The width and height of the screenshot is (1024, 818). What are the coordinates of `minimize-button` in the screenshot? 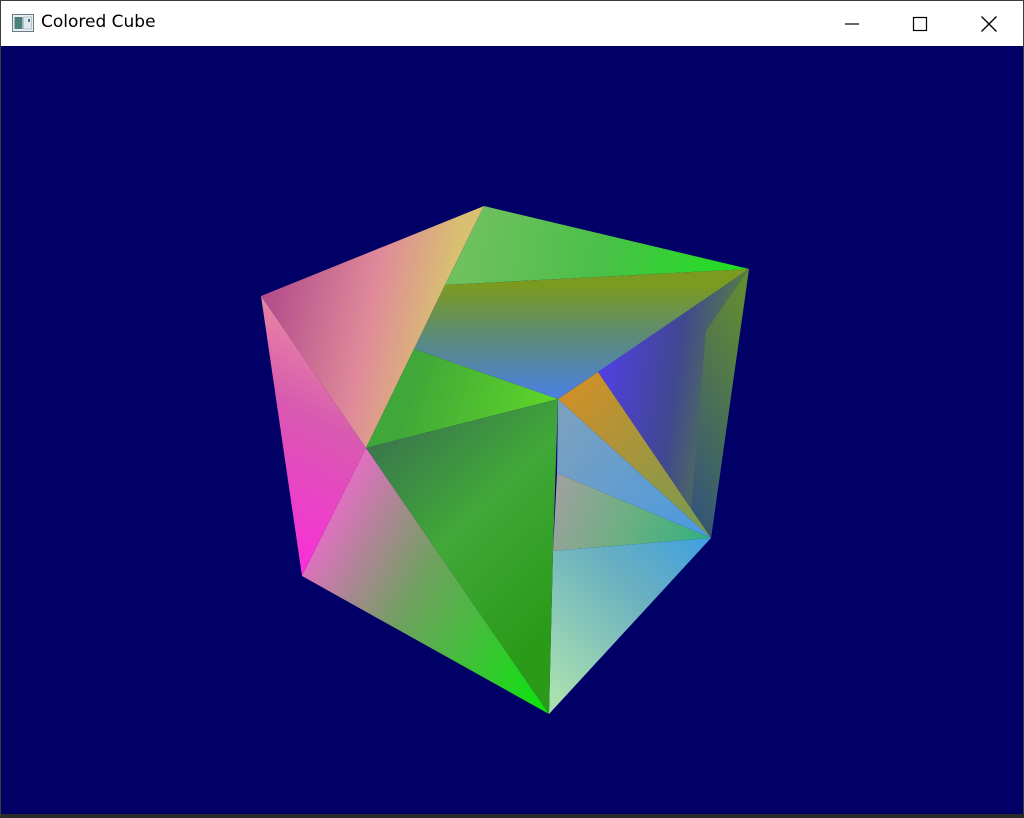 It's located at (852, 23).